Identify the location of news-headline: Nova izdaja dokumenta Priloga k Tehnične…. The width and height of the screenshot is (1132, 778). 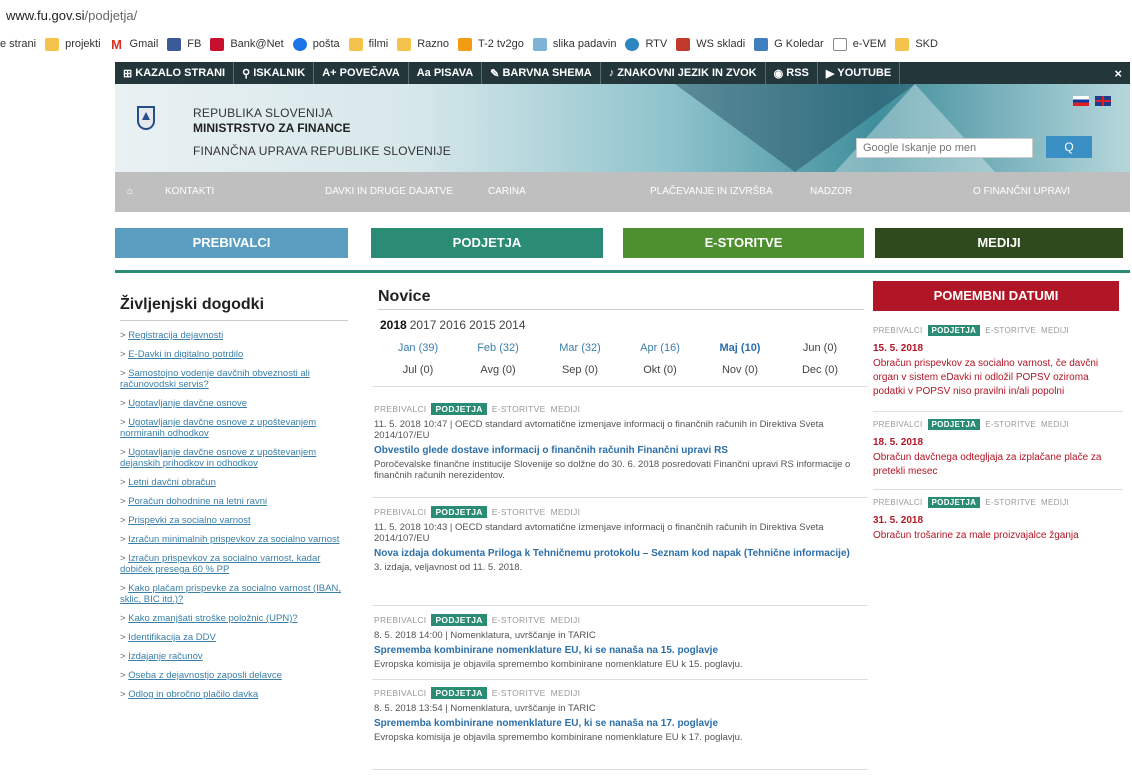
(620, 553).